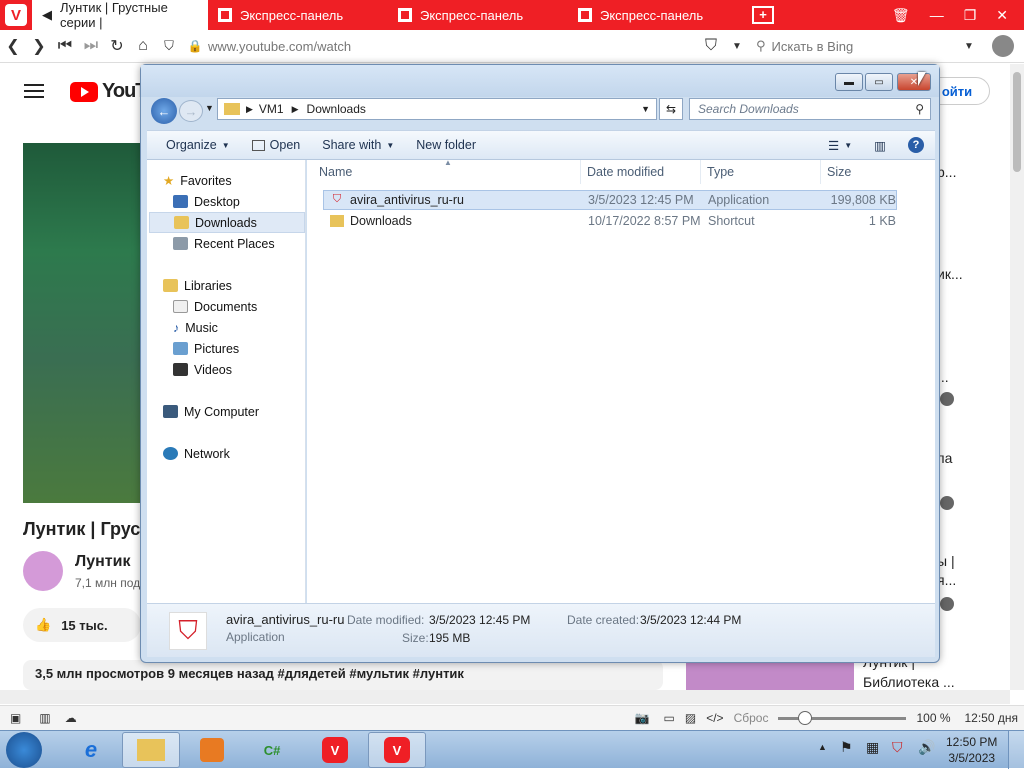  What do you see at coordinates (480, 620) in the screenshot?
I see `details-modified-value: 3/5/2023 12:45 PM` at bounding box center [480, 620].